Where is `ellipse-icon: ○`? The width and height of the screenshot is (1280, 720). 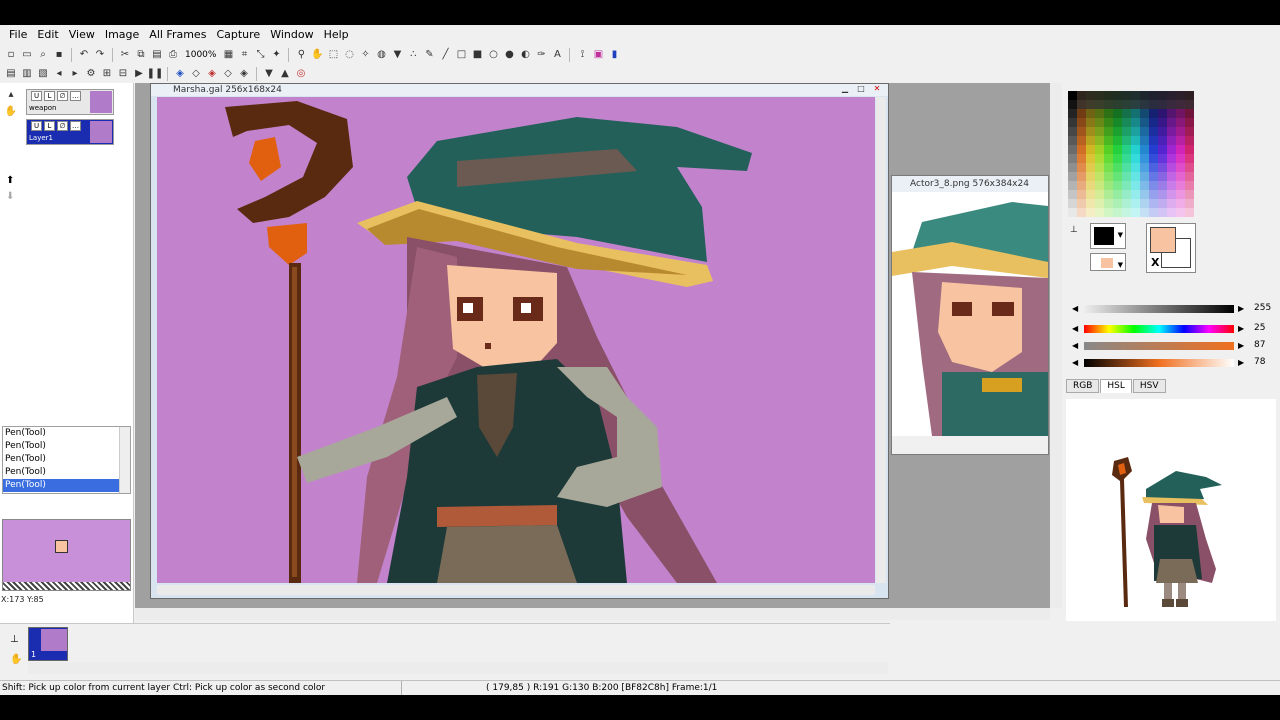
ellipse-icon: ○ is located at coordinates (493, 55).